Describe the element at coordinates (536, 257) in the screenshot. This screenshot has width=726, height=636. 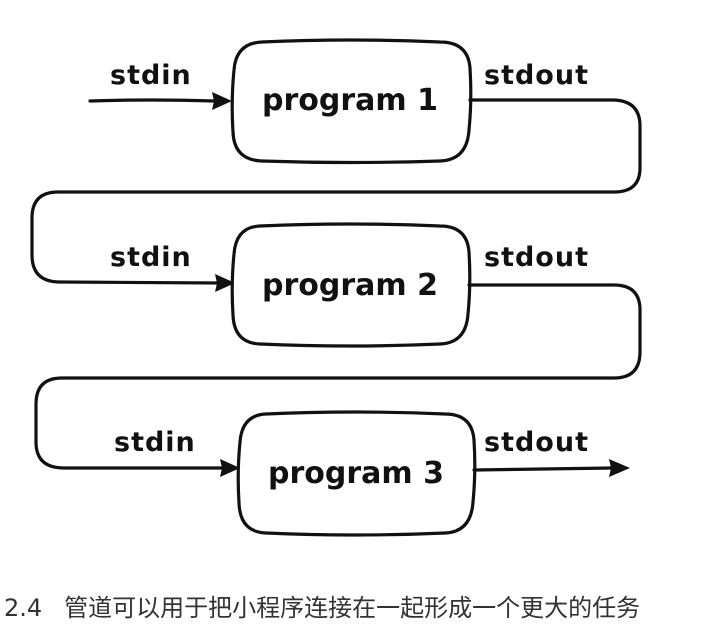
I see `stdout-label-2: stdout` at that location.